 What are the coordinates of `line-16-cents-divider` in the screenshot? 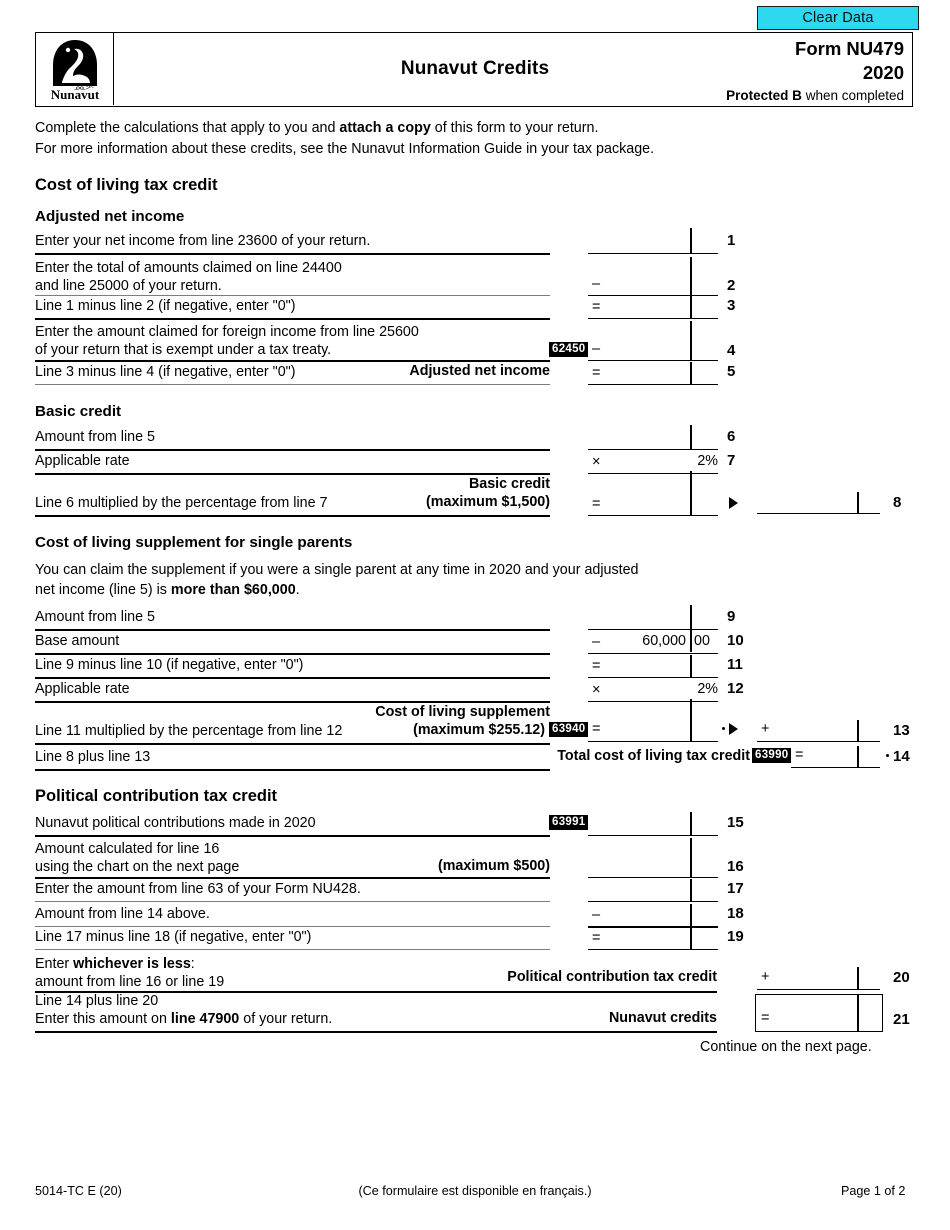 It's located at (691, 857).